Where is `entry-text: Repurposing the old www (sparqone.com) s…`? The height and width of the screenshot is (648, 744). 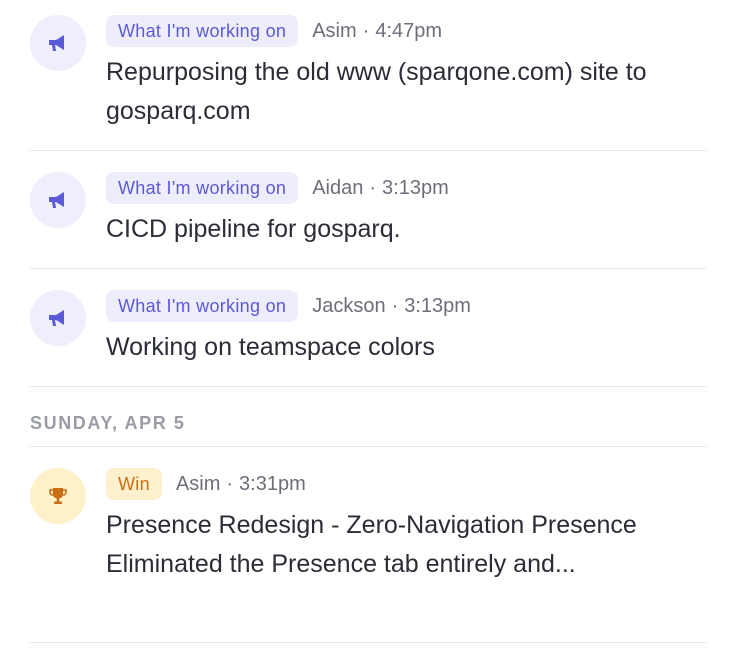
entry-text: Repurposing the old www (sparqone.com) s… is located at coordinates (411, 92).